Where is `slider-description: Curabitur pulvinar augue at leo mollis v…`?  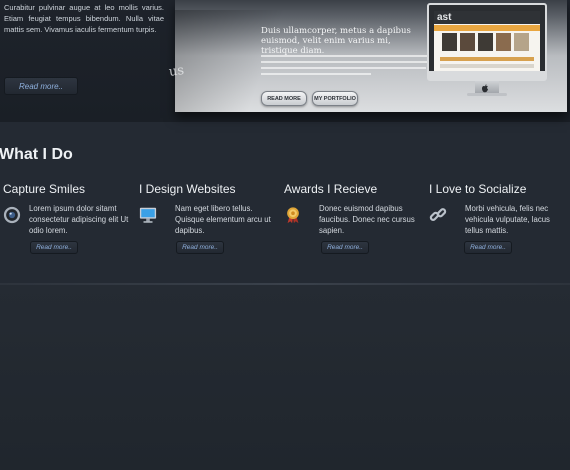 slider-description: Curabitur pulvinar augue at leo mollis v… is located at coordinates (84, 18).